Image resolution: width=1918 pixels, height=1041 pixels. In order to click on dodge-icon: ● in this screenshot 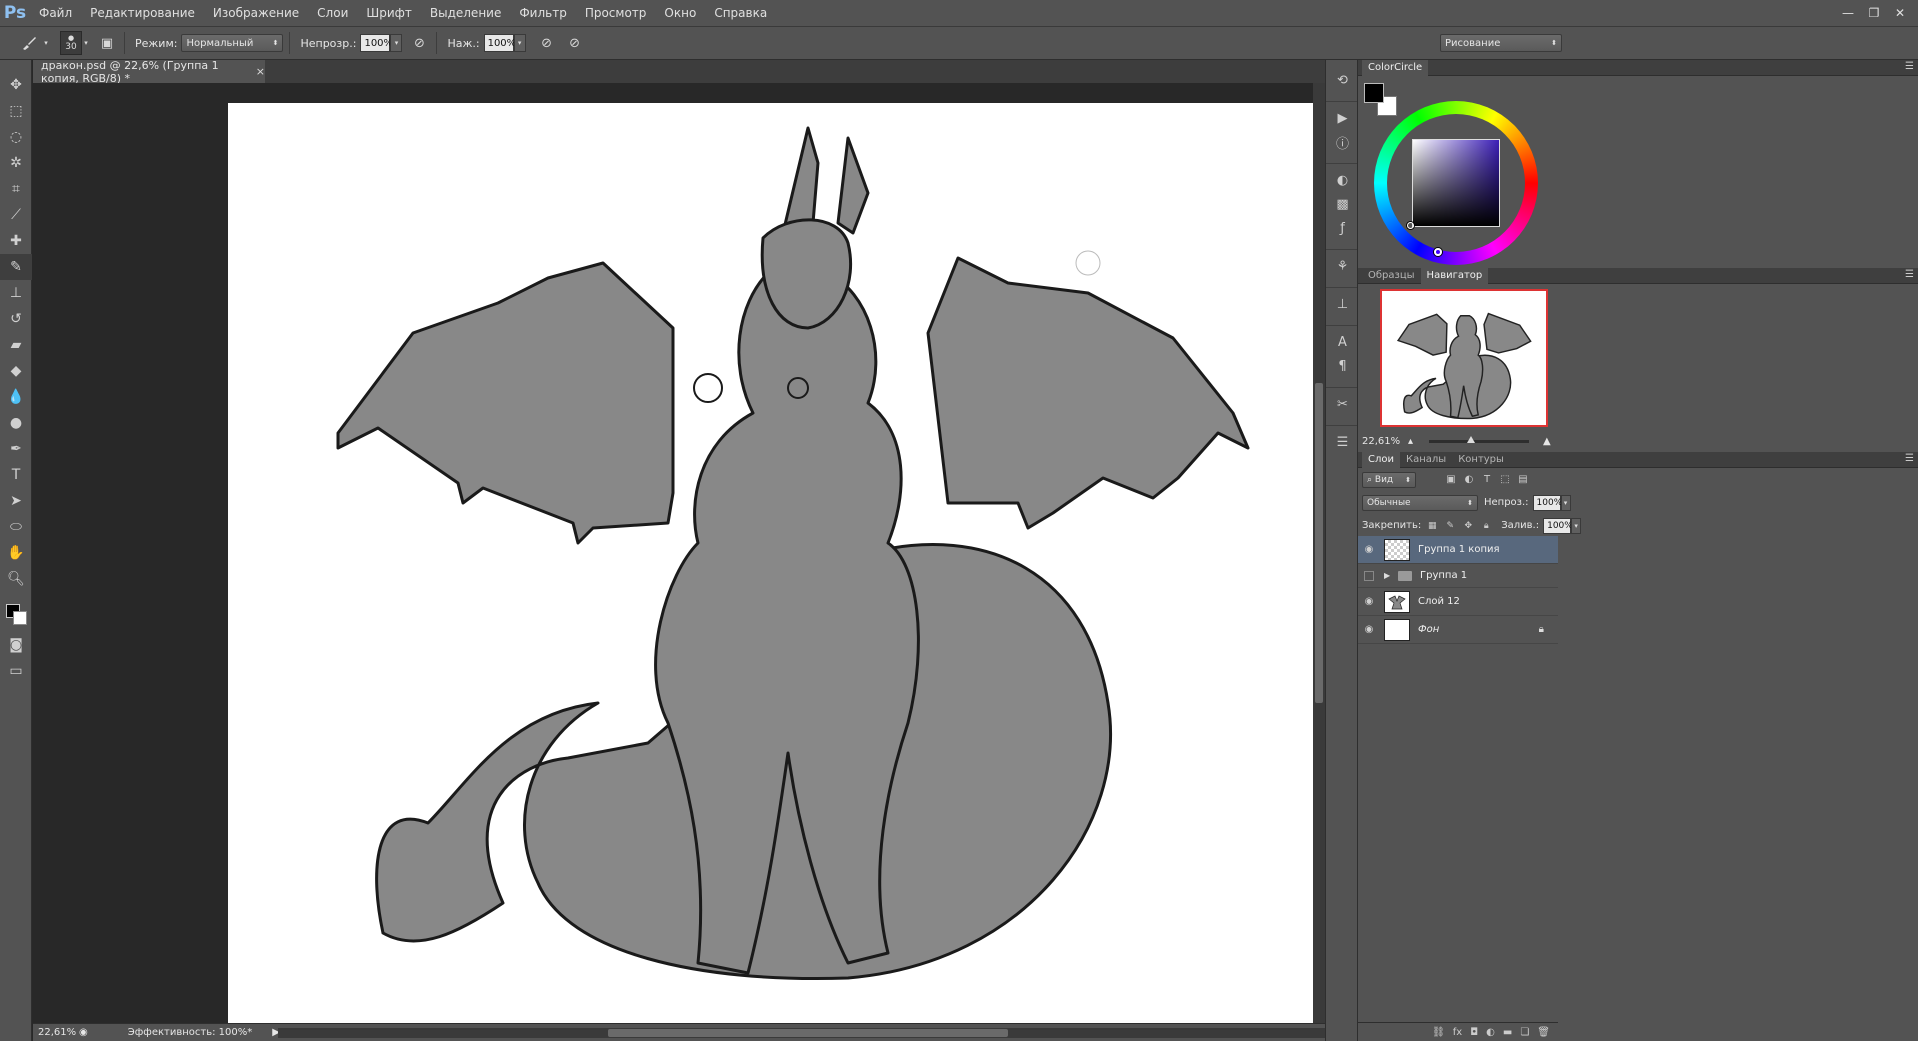, I will do `click(16, 423)`.